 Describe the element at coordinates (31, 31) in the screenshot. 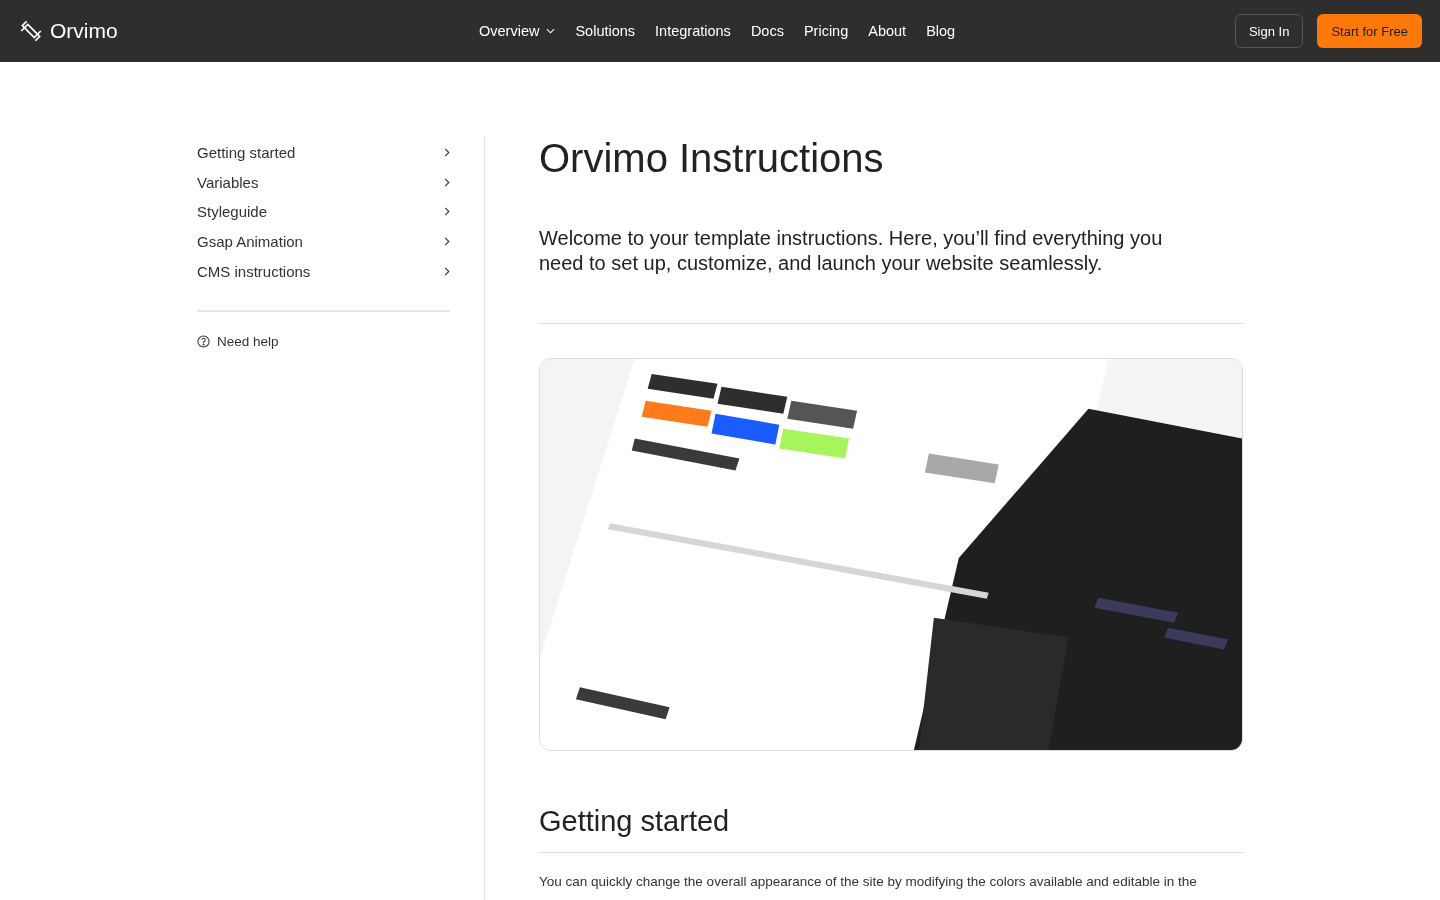

I see `logo-icon` at that location.